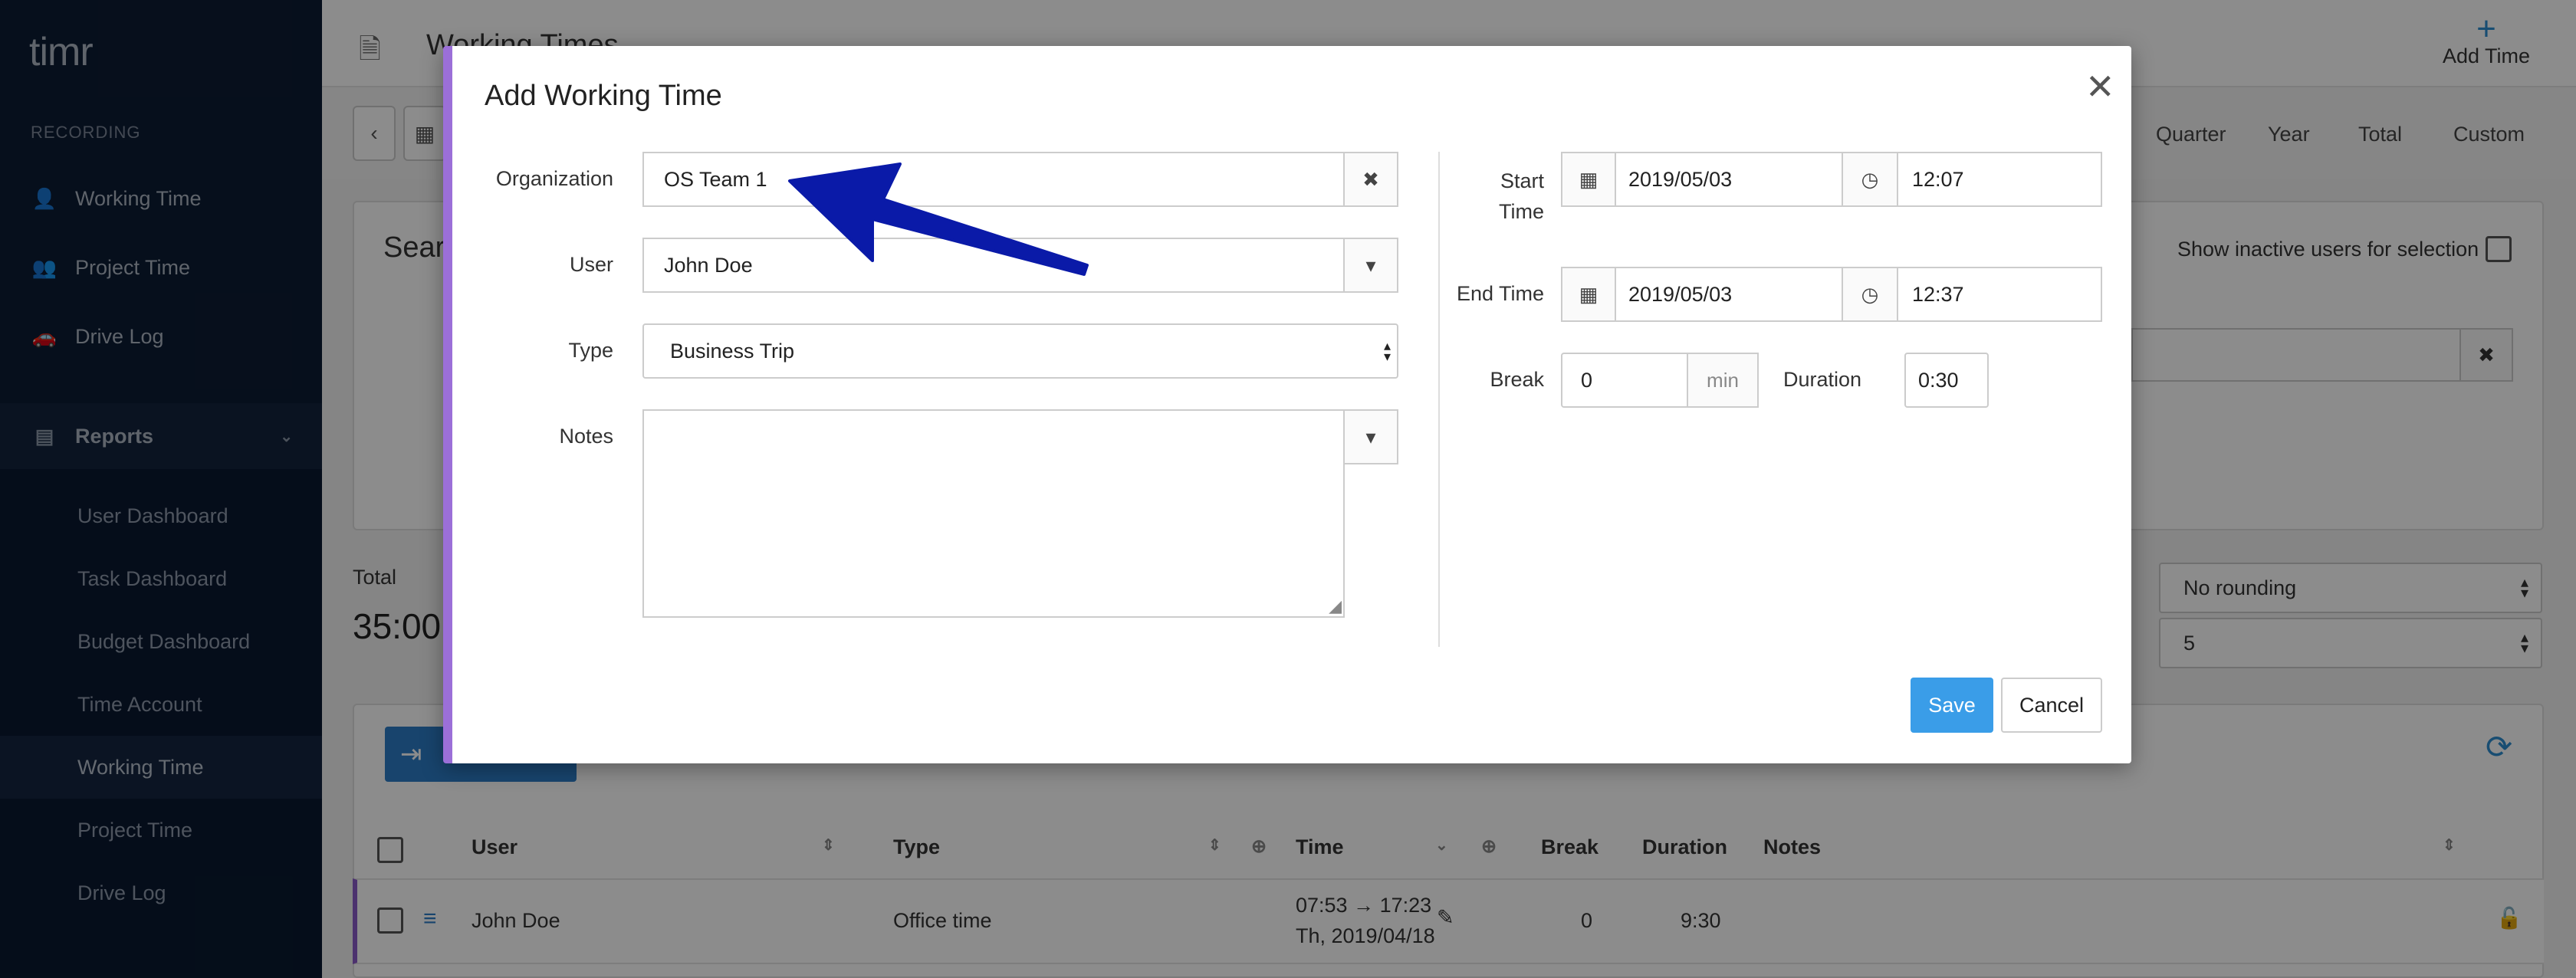 The width and height of the screenshot is (2576, 978). I want to click on start-date-calendar-button: ▦, so click(1589, 179).